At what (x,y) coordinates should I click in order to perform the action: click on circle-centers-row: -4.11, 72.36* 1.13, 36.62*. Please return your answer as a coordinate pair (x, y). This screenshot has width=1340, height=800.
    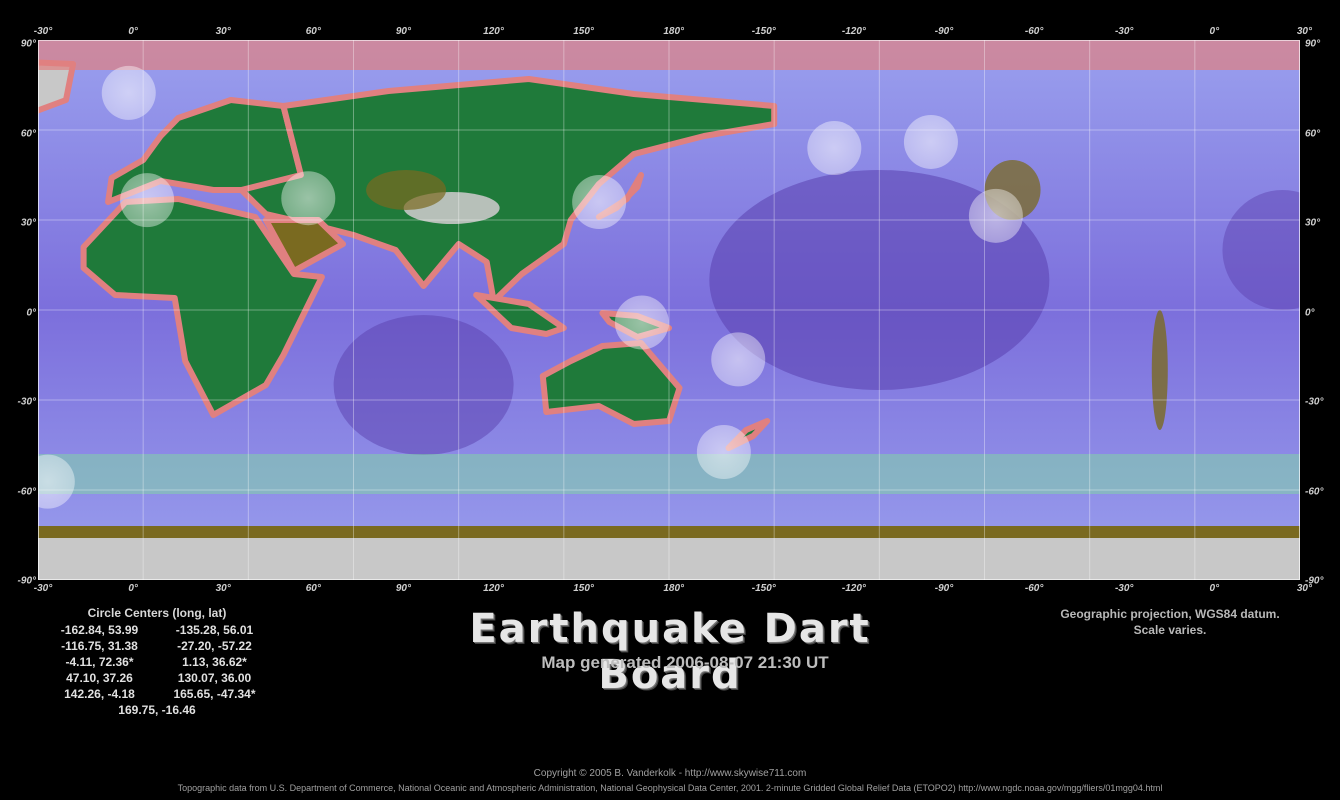
    Looking at the image, I should click on (157, 662).